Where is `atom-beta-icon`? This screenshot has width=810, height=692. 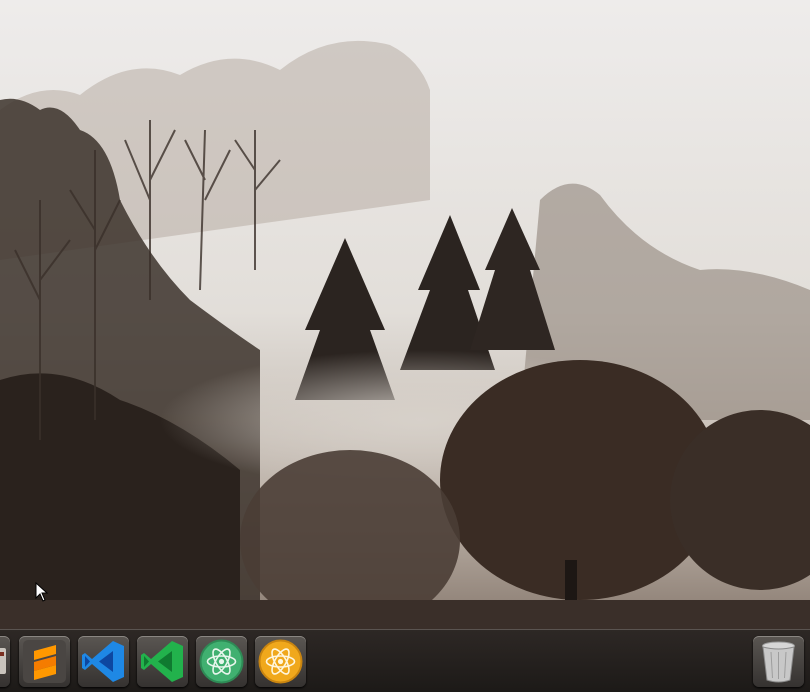 atom-beta-icon is located at coordinates (280, 661).